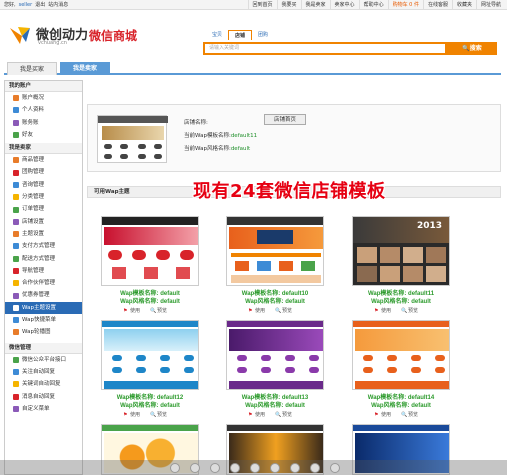 Image resolution: width=507 pixels, height=475 pixels. I want to click on reply-icon, so click(16, 372).